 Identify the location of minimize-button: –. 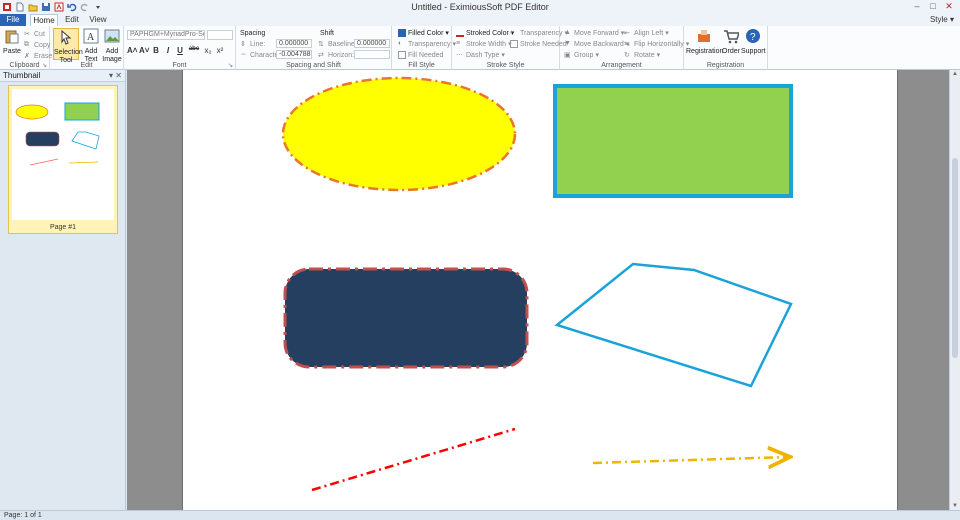
(917, 6).